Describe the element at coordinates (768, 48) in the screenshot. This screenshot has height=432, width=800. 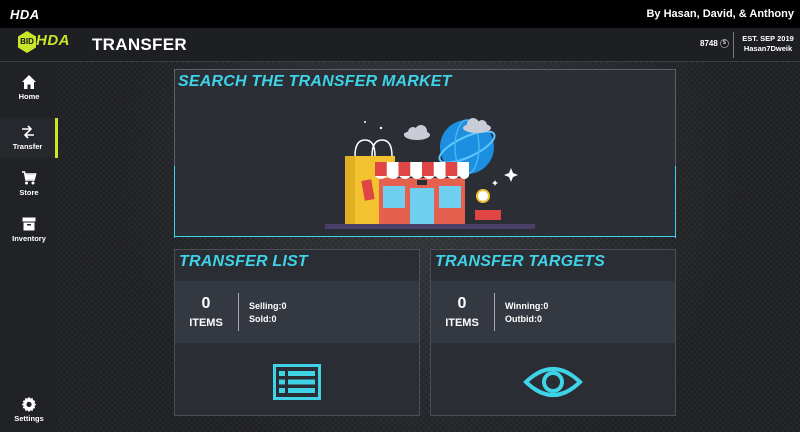
I see `username: Hasan7Dweik` at that location.